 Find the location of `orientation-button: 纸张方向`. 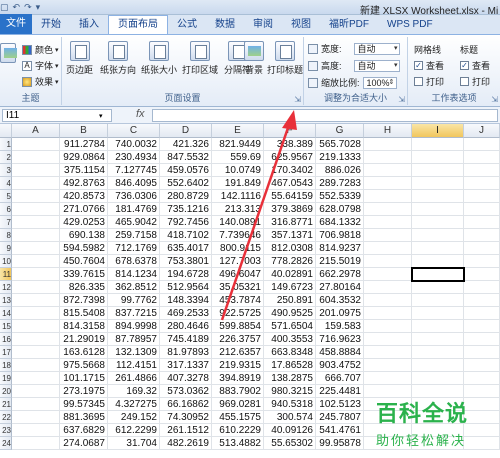

orientation-button: 纸张方向 is located at coordinates (118, 58).